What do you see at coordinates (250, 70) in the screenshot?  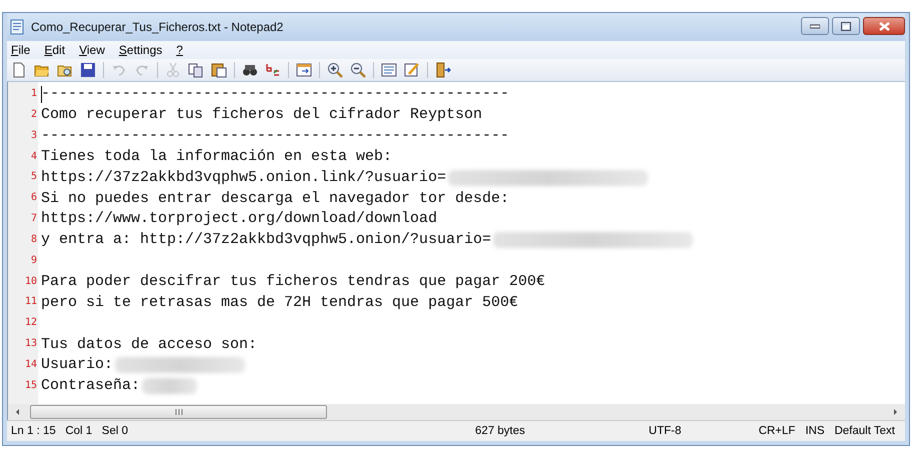 I see `binoculars-icon` at bounding box center [250, 70].